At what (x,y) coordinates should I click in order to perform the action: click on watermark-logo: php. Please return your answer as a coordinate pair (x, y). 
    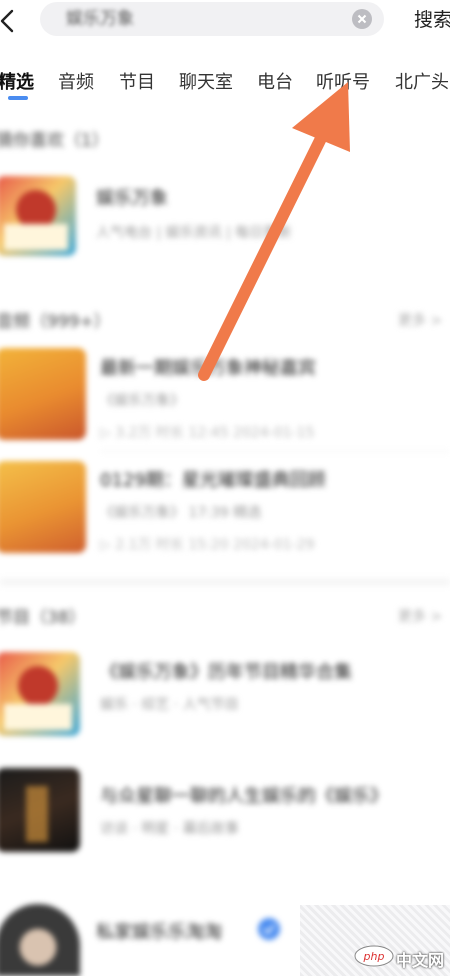
    Looking at the image, I should click on (374, 956).